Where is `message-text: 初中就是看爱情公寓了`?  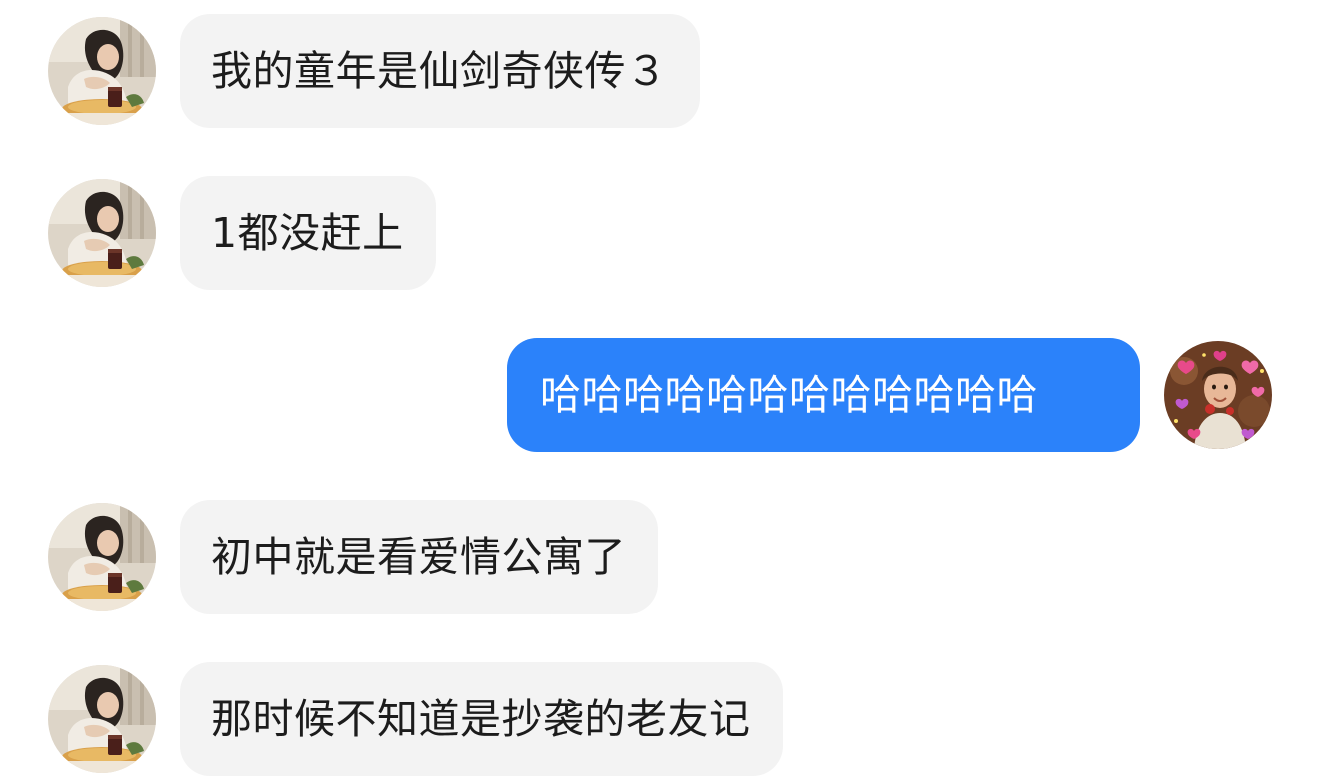 message-text: 初中就是看爱情公寓了 is located at coordinates (418, 556).